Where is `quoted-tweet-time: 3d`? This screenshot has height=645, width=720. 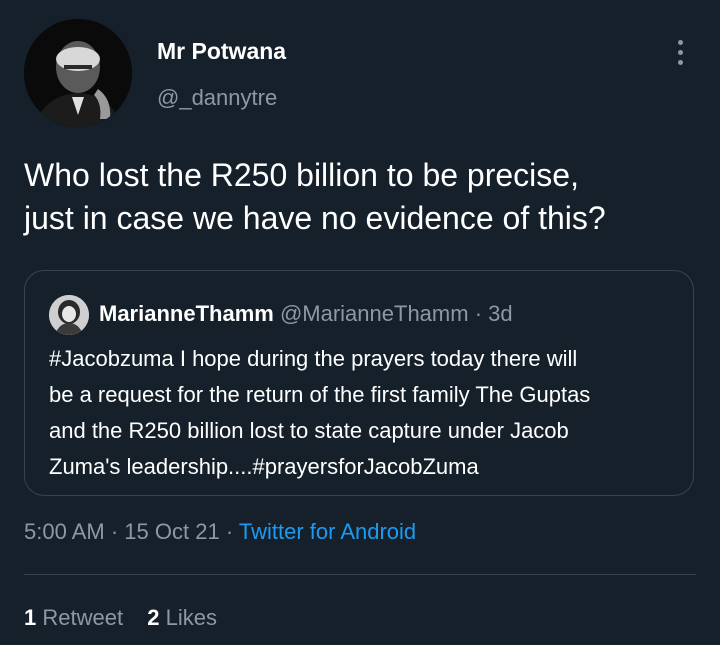
quoted-tweet-time: 3d is located at coordinates (500, 313).